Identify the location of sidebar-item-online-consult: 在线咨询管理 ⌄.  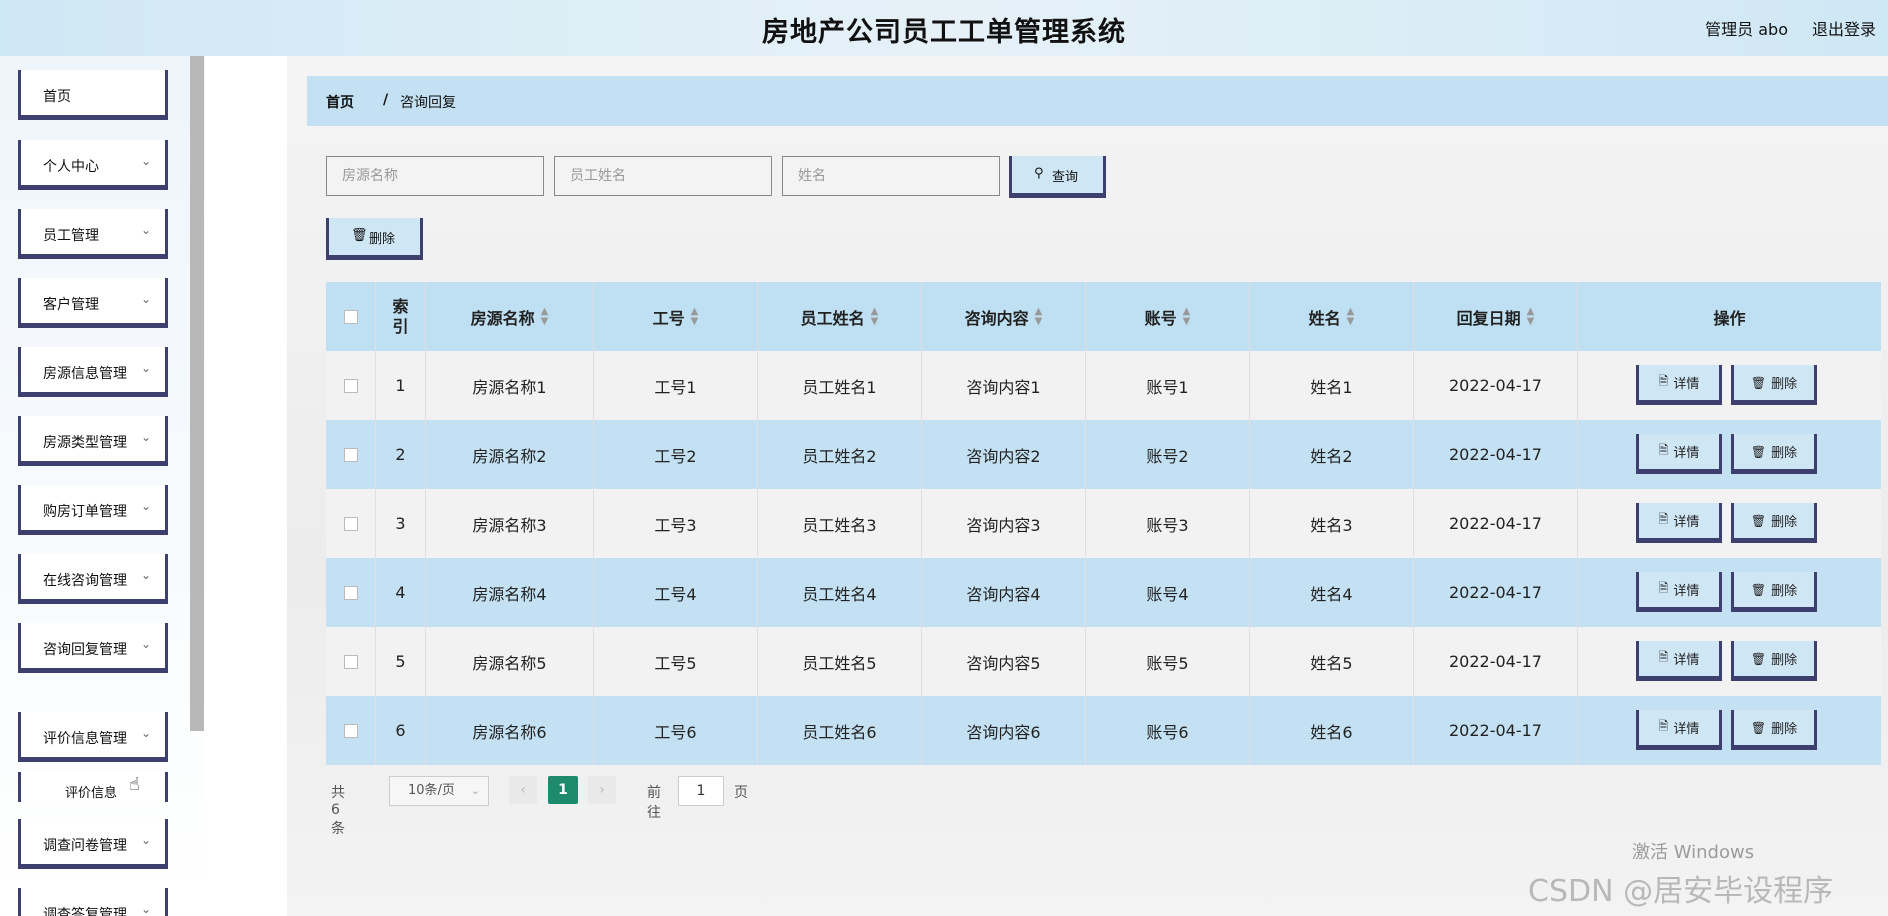
(93, 579).